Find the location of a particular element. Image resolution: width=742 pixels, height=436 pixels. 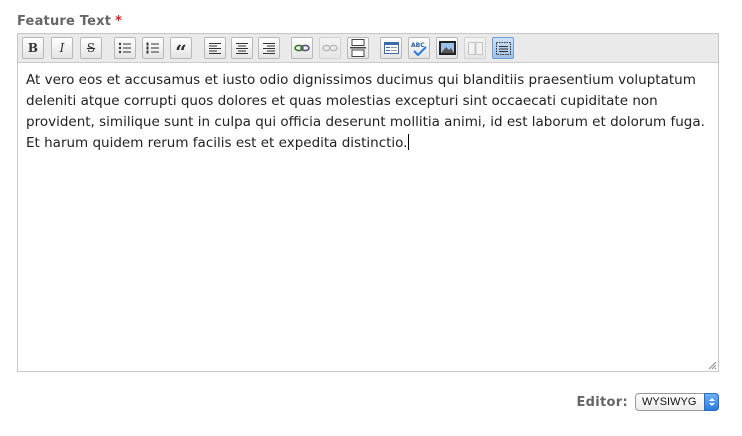

editor-select: WYSIWYG is located at coordinates (677, 402).